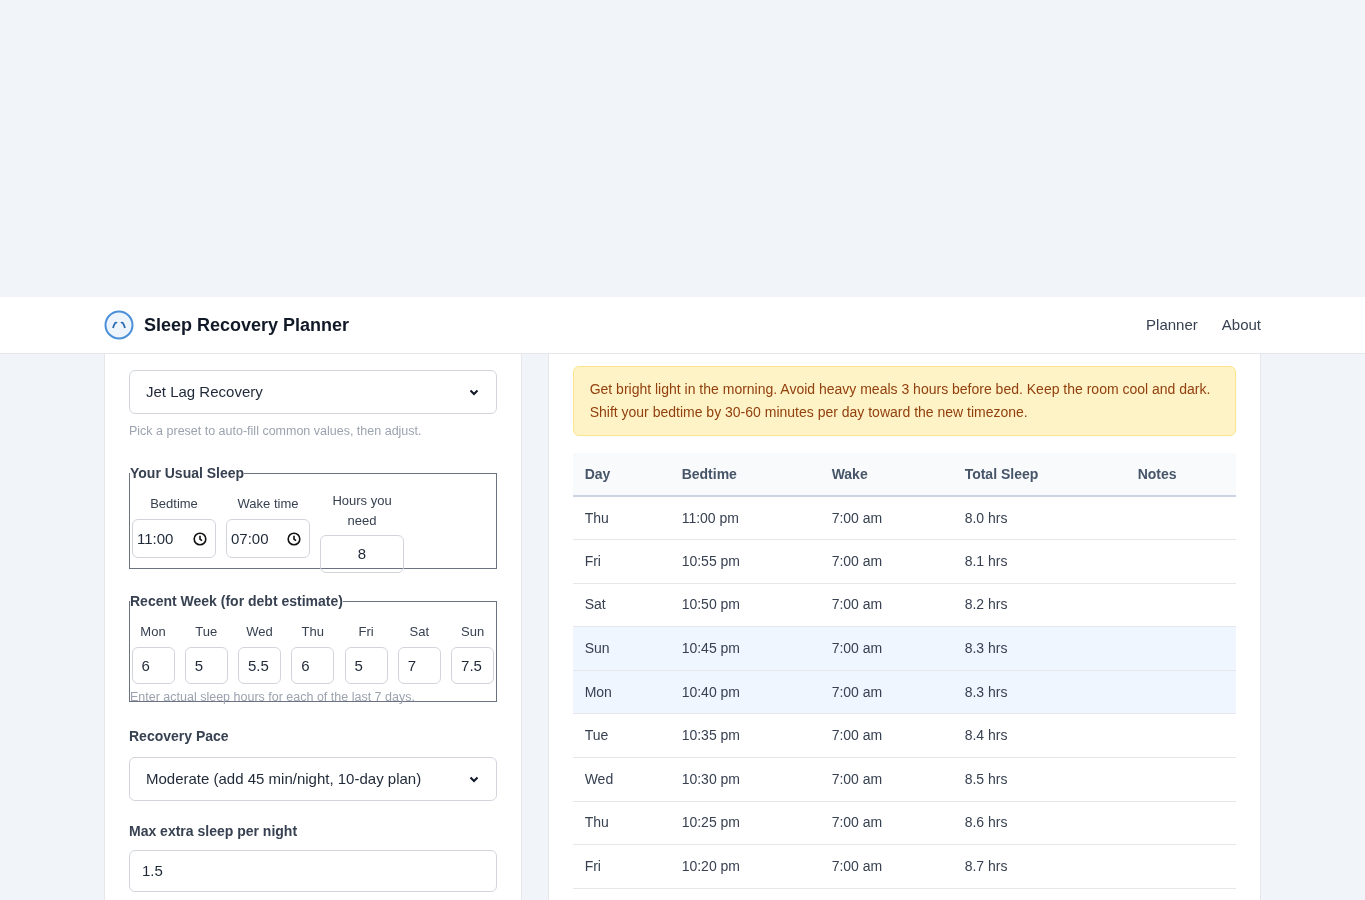  I want to click on app-title: Sleep Recovery Planner, so click(247, 325).